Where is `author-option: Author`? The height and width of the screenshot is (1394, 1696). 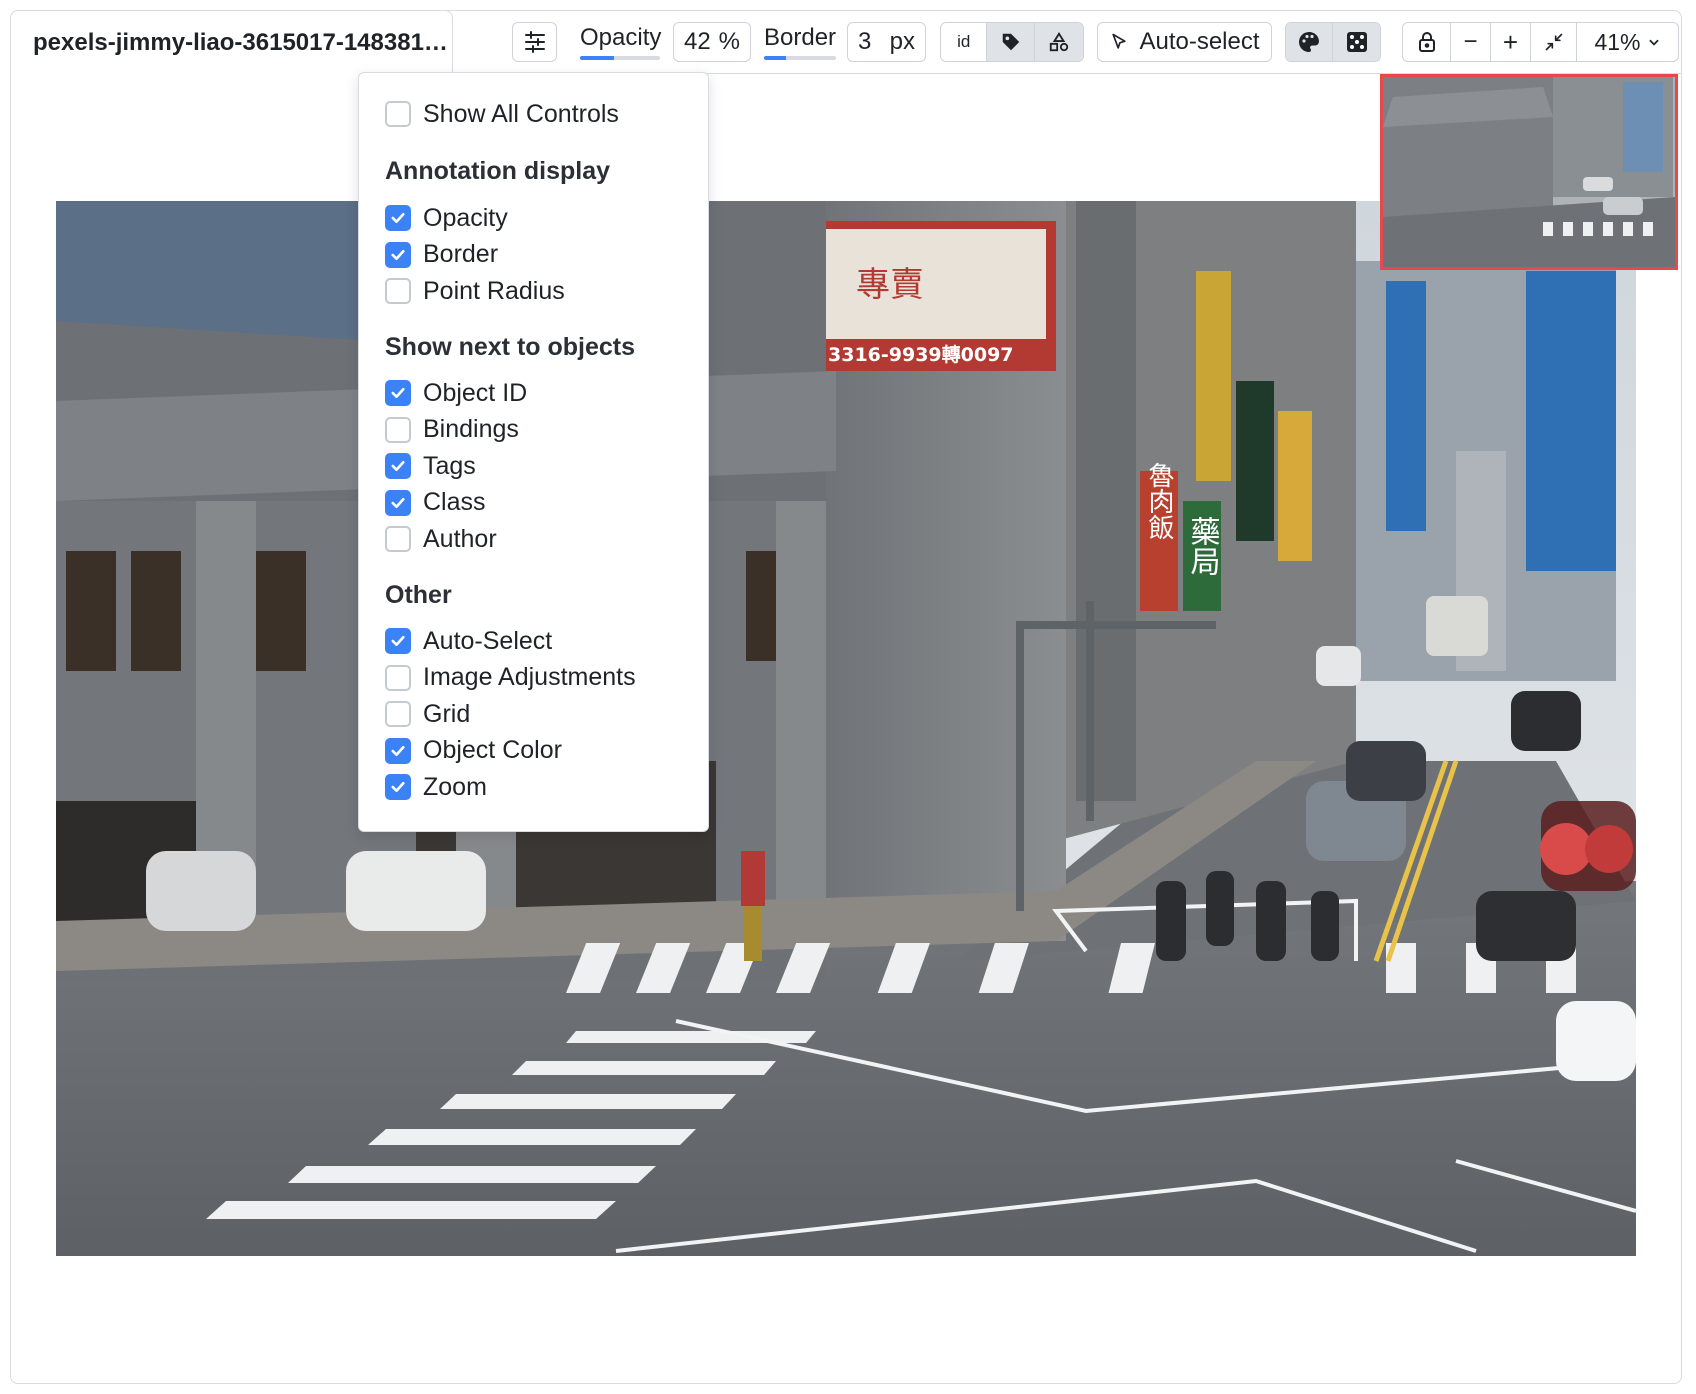
author-option: Author is located at coordinates (441, 539).